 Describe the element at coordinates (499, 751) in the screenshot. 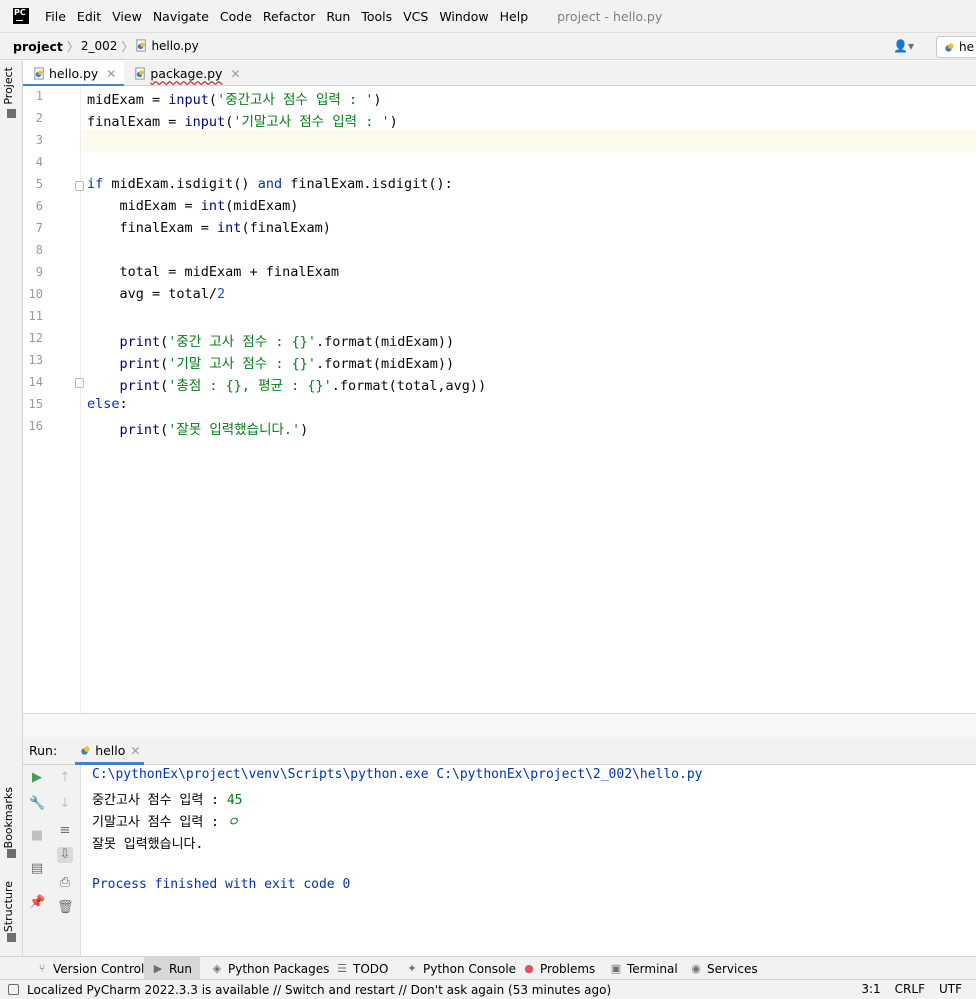

I see `run-tool-header: Run: hello ✕` at that location.